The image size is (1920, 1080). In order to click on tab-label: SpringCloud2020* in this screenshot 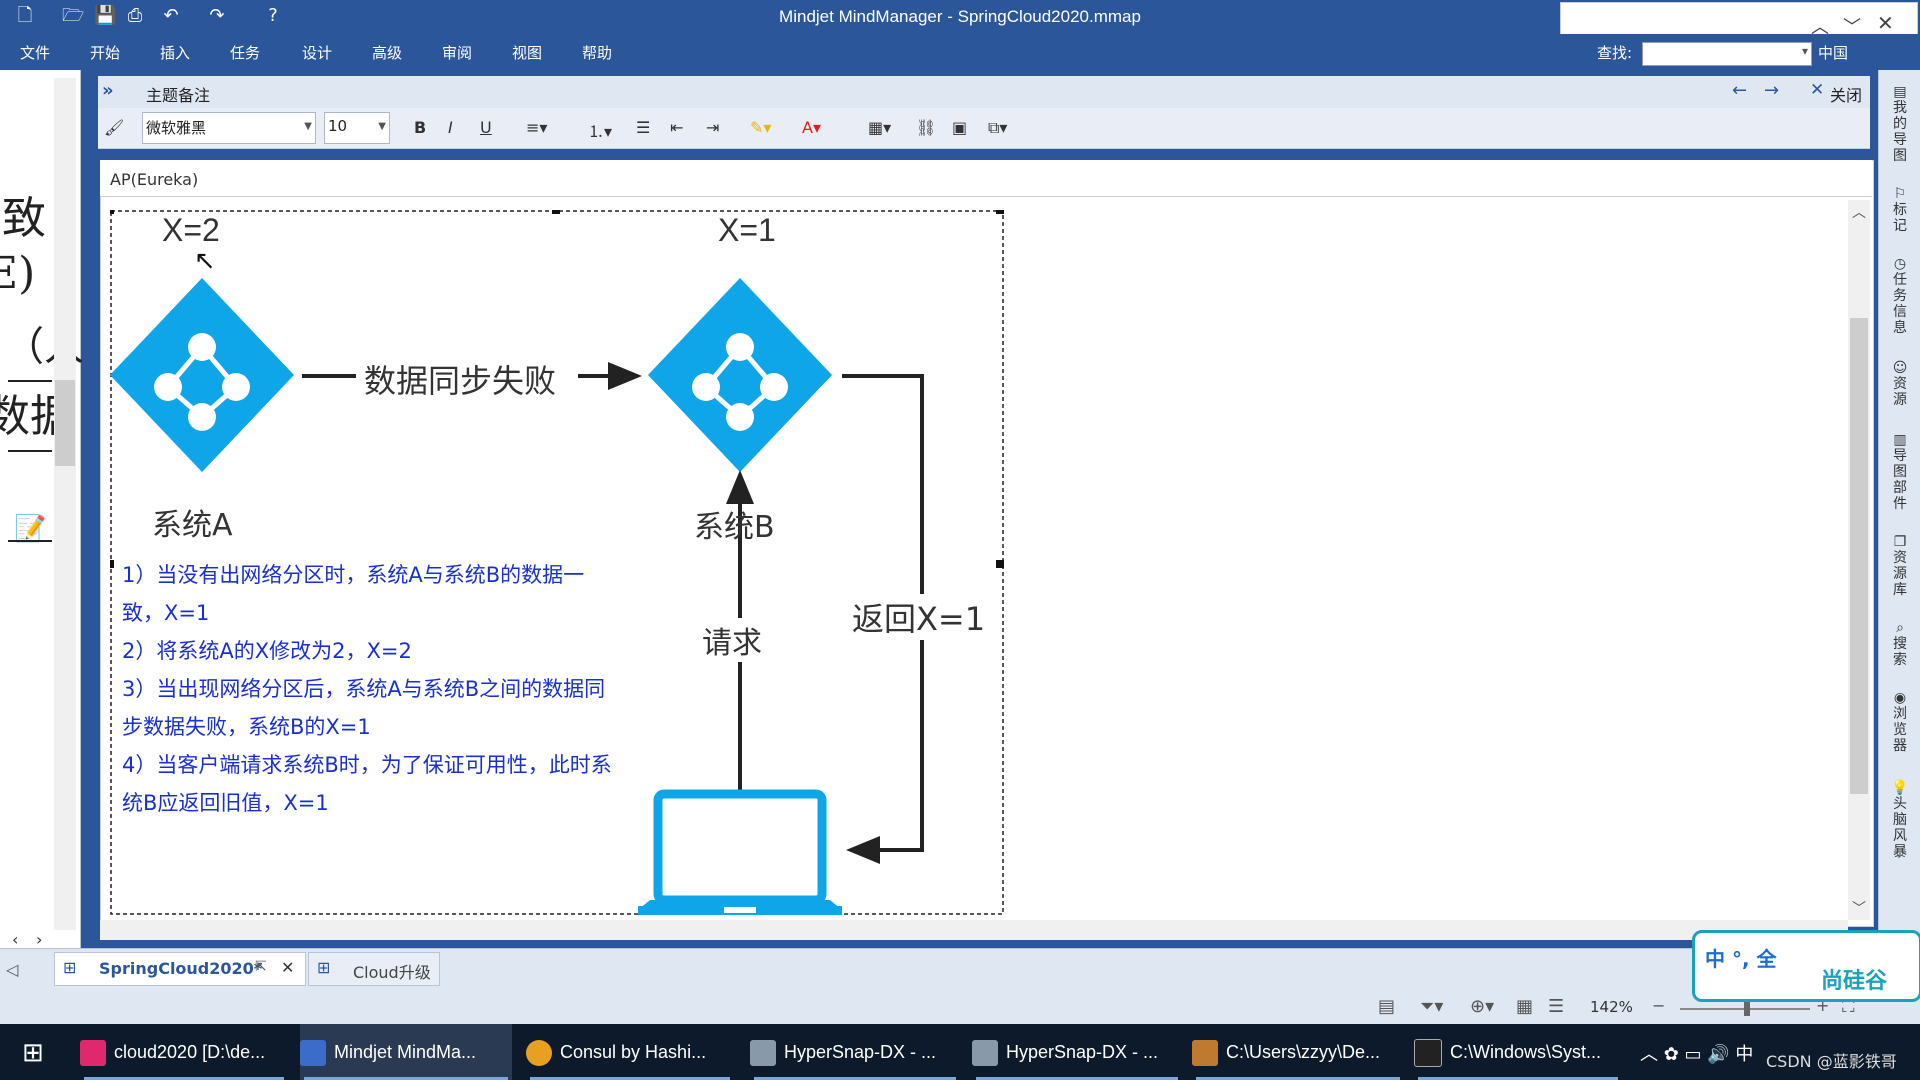, I will do `click(181, 968)`.